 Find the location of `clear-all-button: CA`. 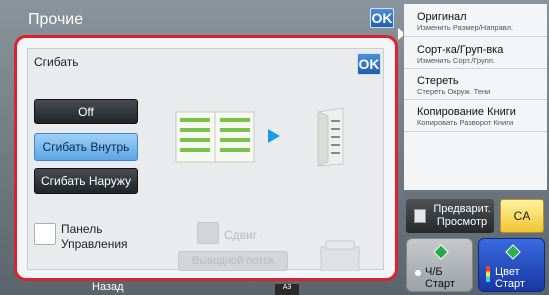

clear-all-button: CA is located at coordinates (522, 216).